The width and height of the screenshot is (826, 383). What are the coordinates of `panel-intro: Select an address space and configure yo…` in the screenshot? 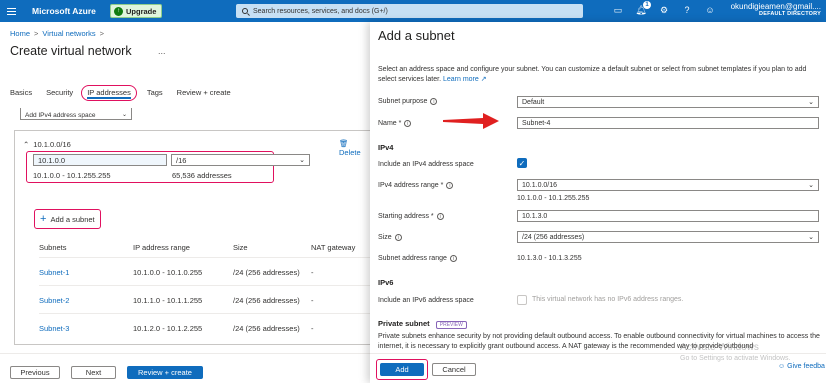 It's located at (601, 75).